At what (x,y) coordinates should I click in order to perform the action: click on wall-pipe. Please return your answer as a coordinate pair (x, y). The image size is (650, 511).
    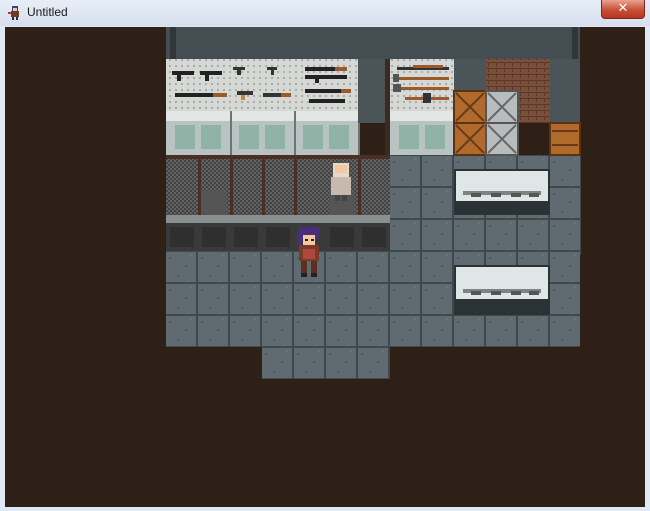
    Looking at the image, I should click on (173, 43).